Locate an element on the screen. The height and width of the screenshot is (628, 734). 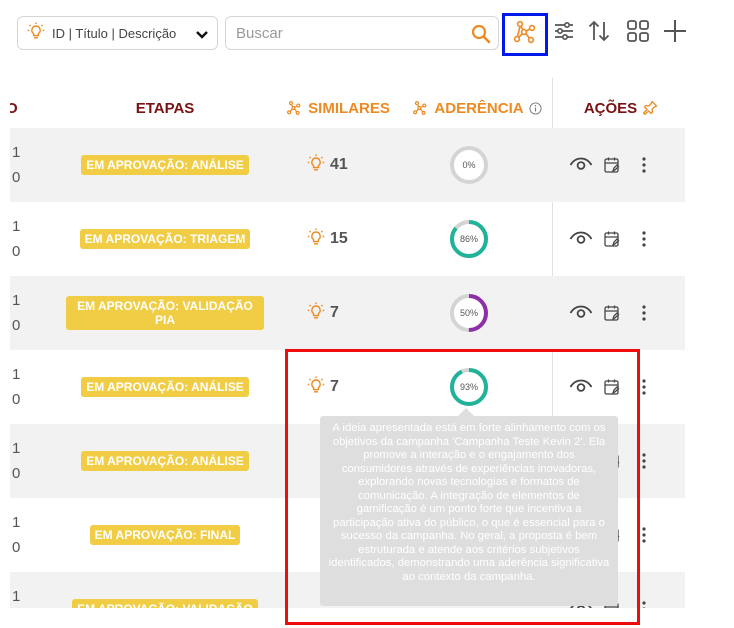
chevron-down-icon is located at coordinates (202, 36).